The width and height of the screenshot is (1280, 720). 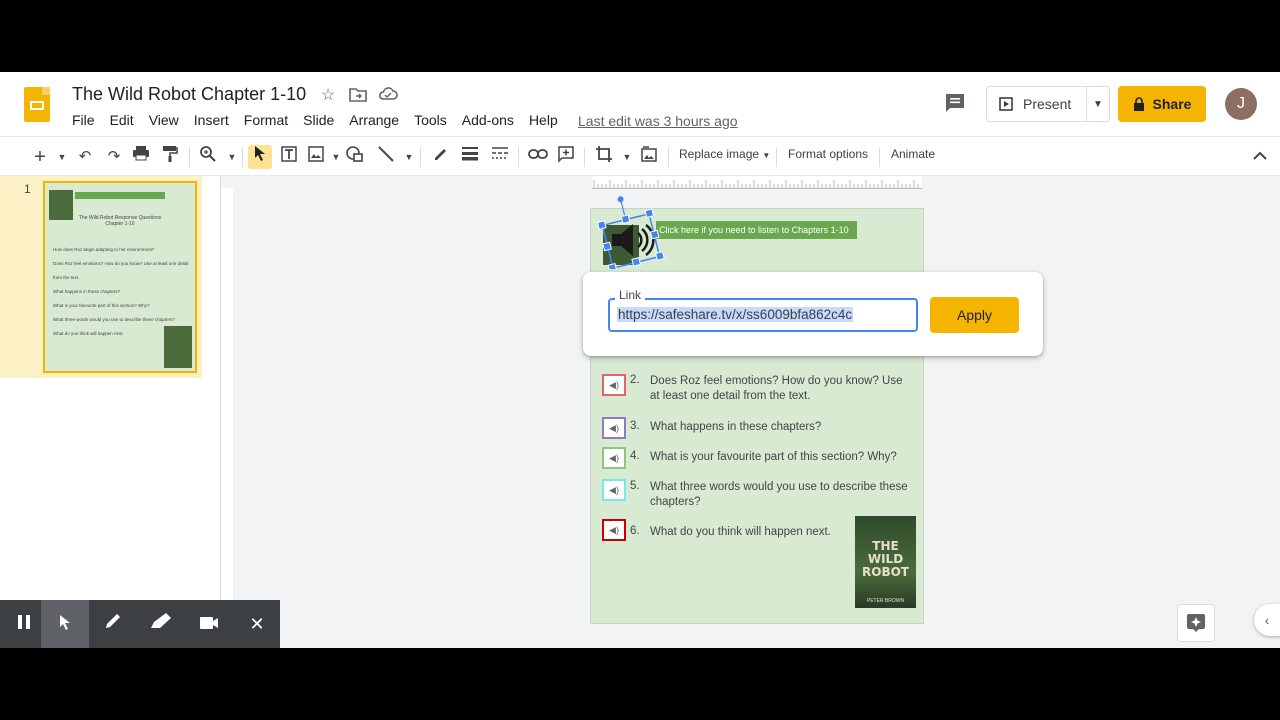 I want to click on present-icon, so click(x=1006, y=104).